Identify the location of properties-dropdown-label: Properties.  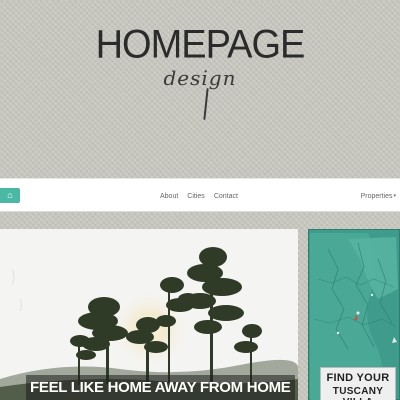
(376, 196).